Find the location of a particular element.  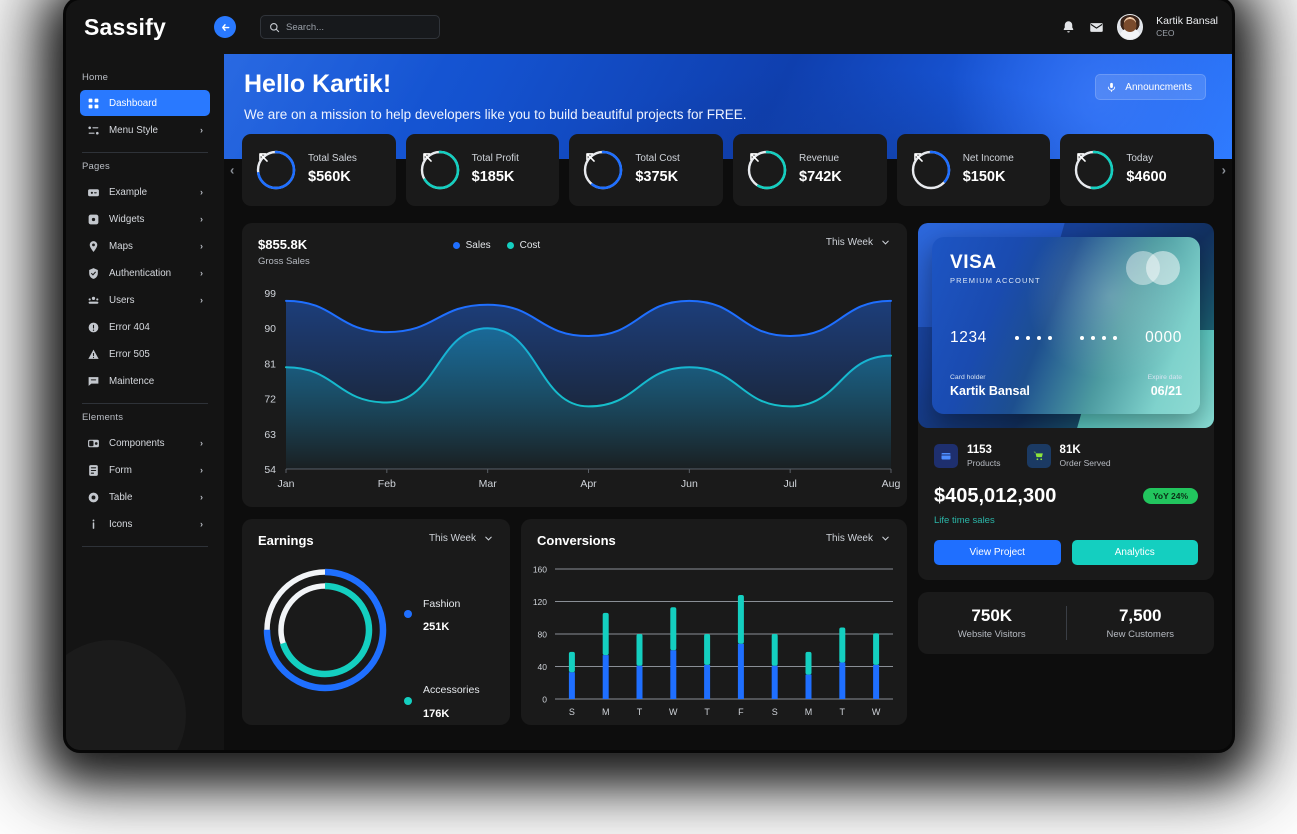

search-box is located at coordinates (350, 27).